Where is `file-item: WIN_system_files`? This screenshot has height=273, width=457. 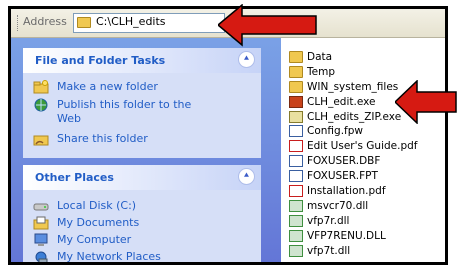 file-item: WIN_system_files is located at coordinates (343, 87).